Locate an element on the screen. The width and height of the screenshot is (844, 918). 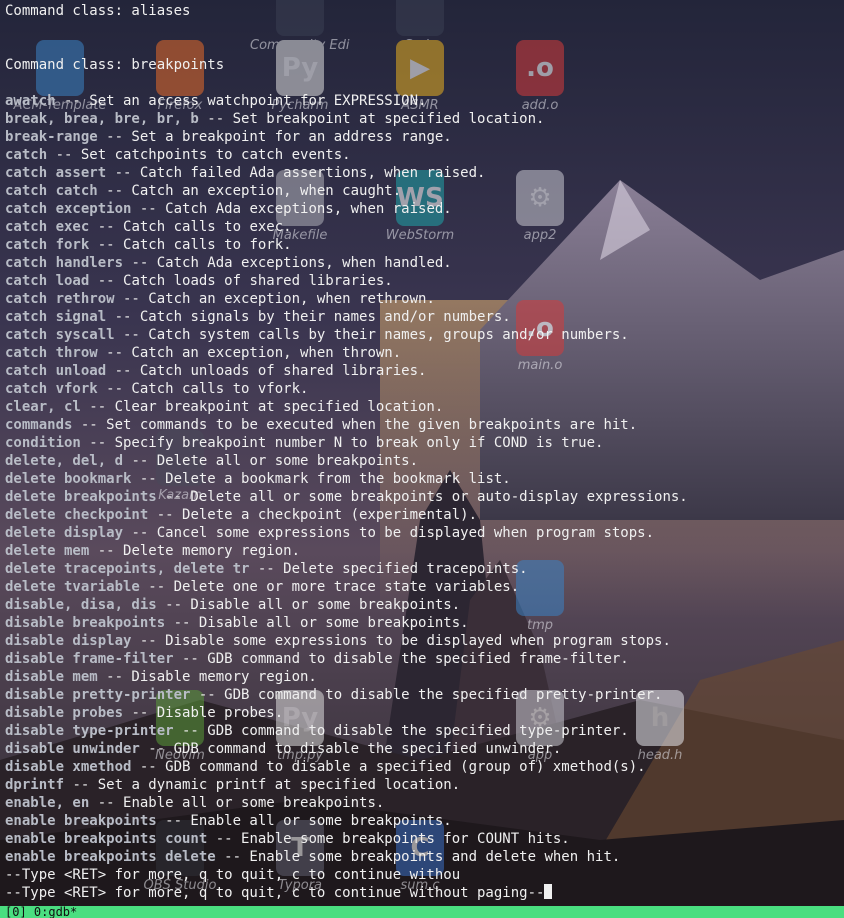
command-description: -- Catch calls to vfork. is located at coordinates (203, 389).